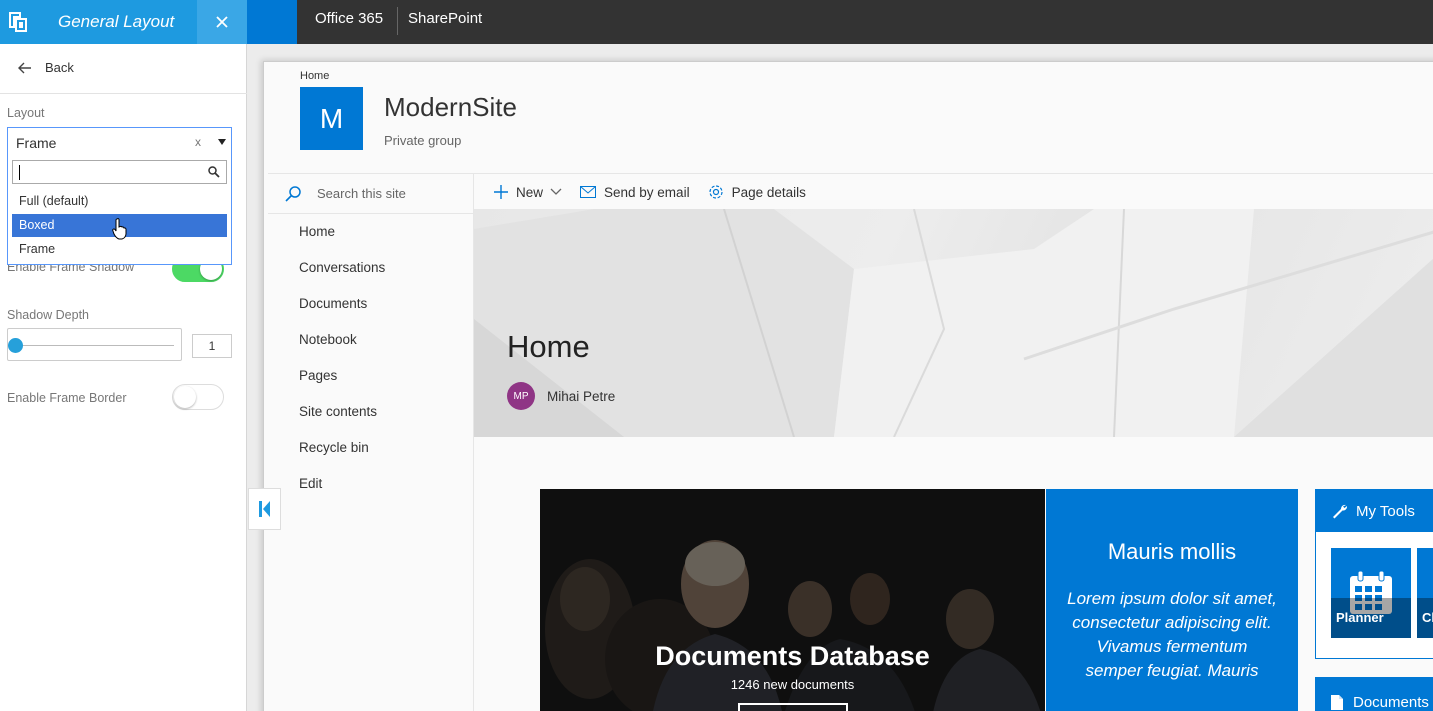  I want to click on close-panel-button, so click(222, 22).